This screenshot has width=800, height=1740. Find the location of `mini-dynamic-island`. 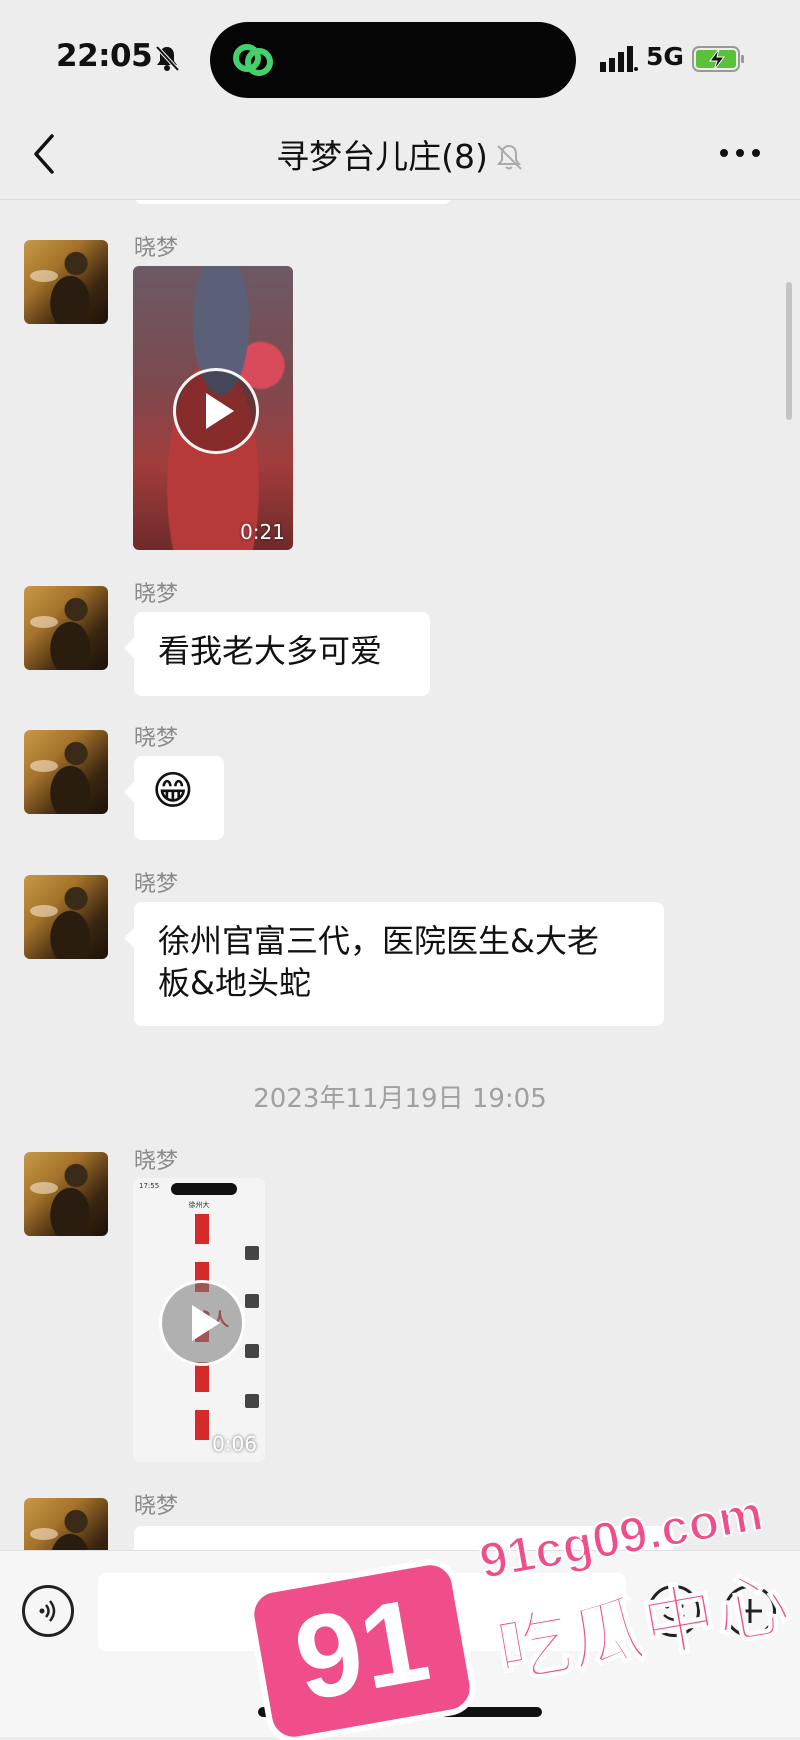

mini-dynamic-island is located at coordinates (204, 1189).